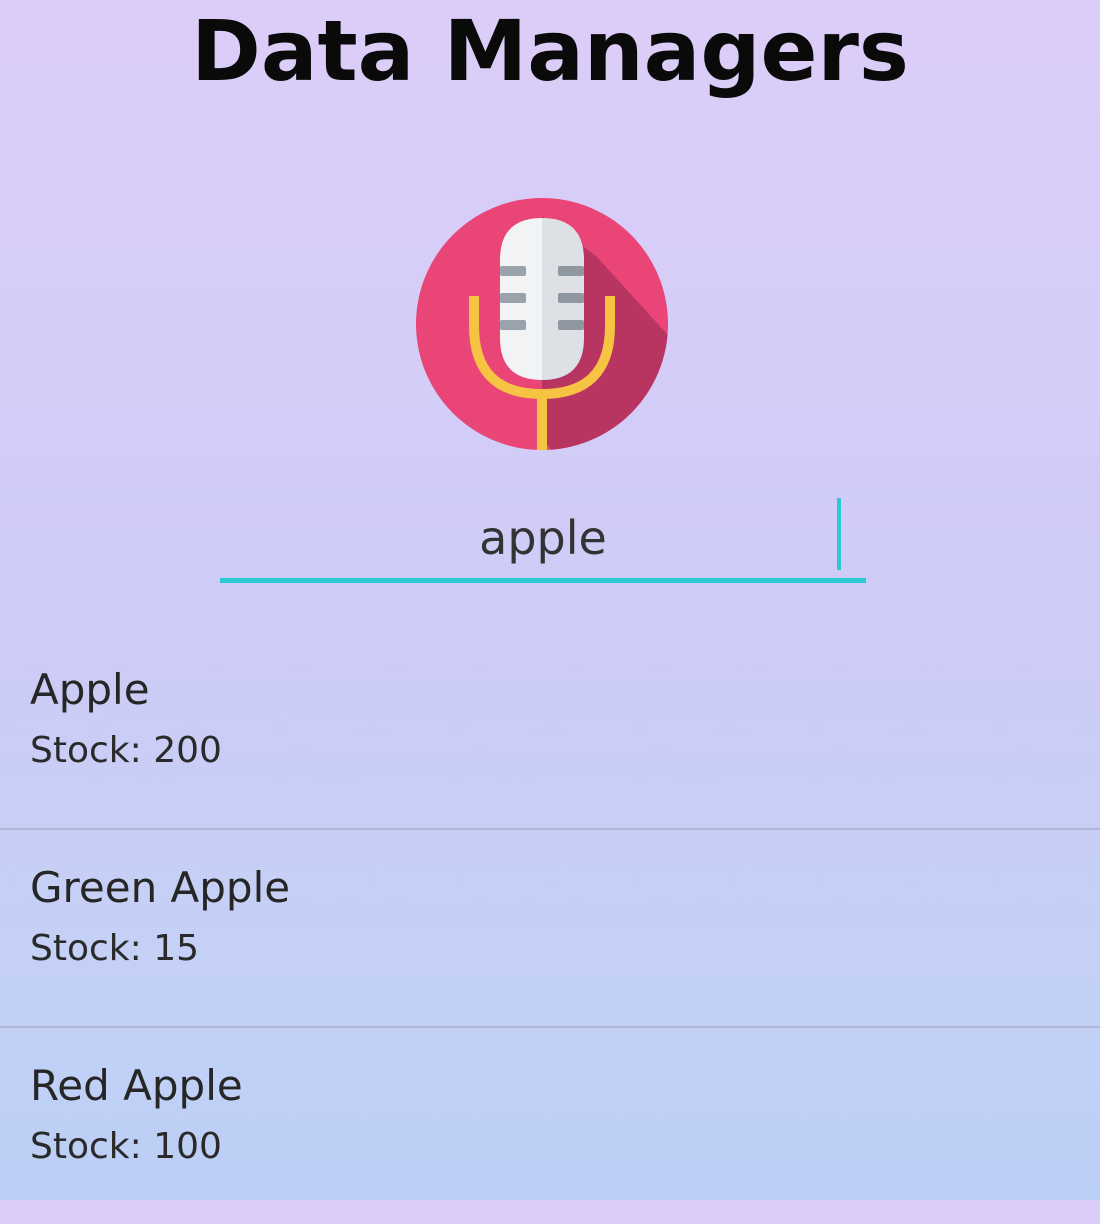  Describe the element at coordinates (126, 750) in the screenshot. I see `item-stock: Stock: 200` at that location.